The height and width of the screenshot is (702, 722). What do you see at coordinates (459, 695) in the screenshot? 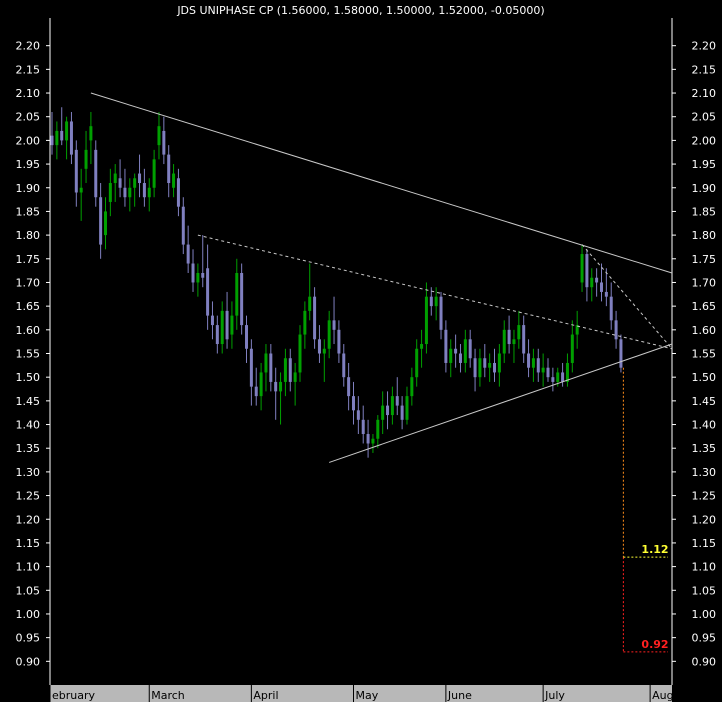
I see `month-label: June` at bounding box center [459, 695].